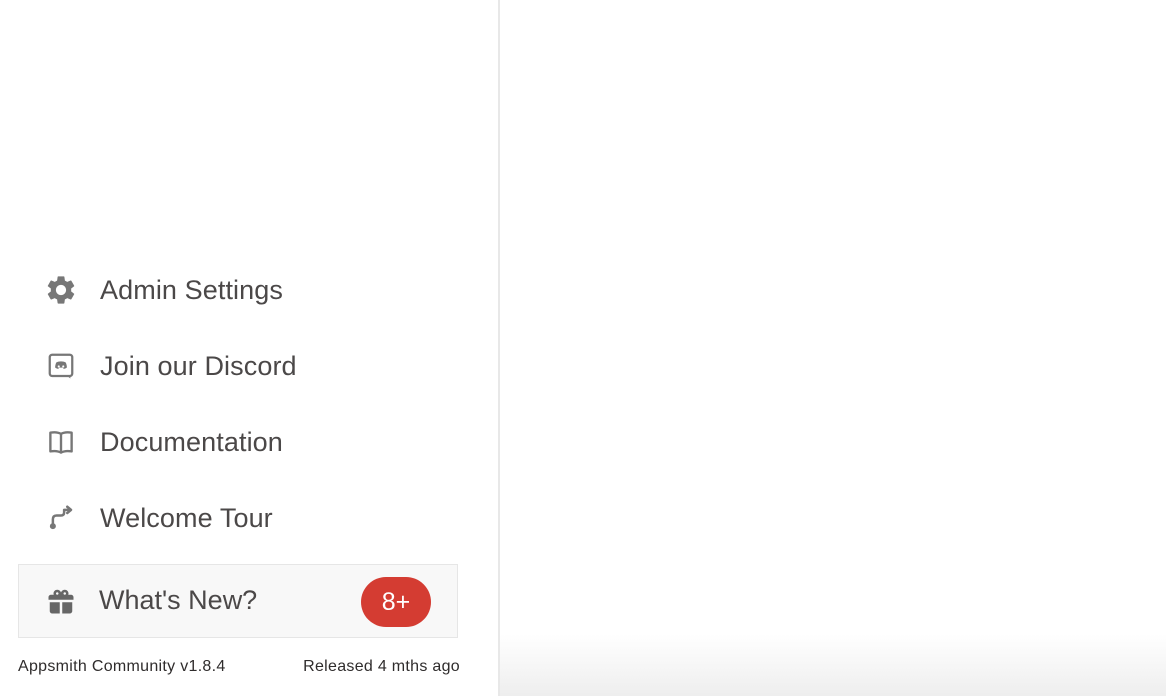 The height and width of the screenshot is (696, 1166). Describe the element at coordinates (122, 666) in the screenshot. I see `version-text: Appsmith Community v1.8.4` at that location.